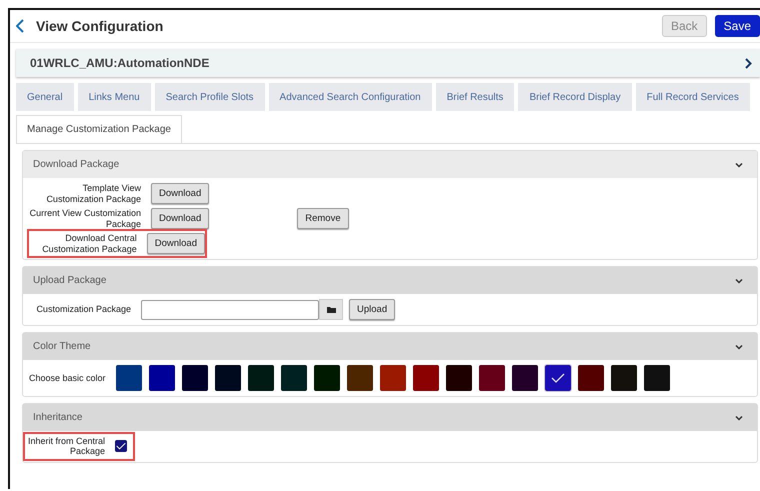 The width and height of the screenshot is (760, 491). What do you see at coordinates (114, 97) in the screenshot?
I see `tab: Links Menu` at bounding box center [114, 97].